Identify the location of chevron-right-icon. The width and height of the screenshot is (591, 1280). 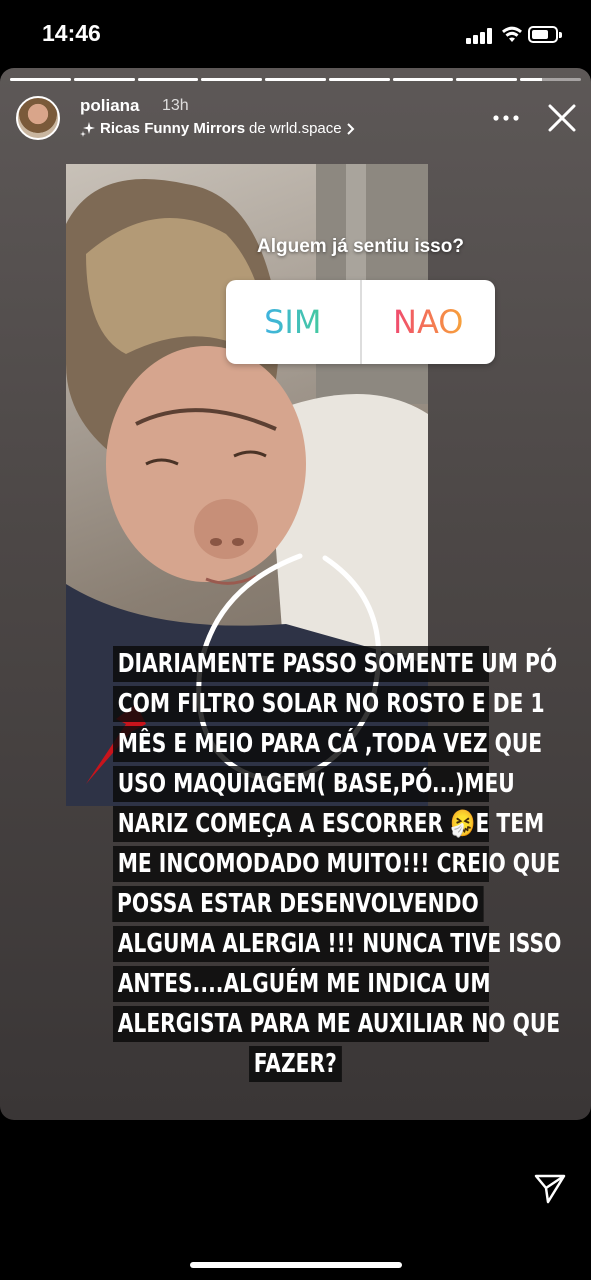
(350, 128).